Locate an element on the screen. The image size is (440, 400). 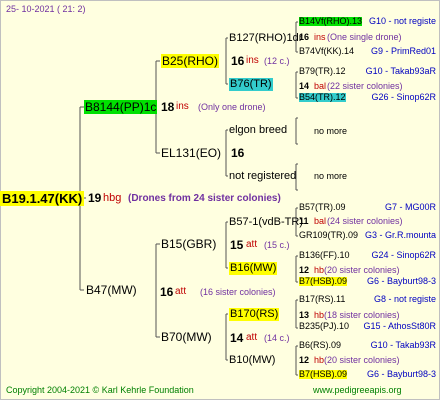
gen4-note: (One single drone) is located at coordinates (364, 37).